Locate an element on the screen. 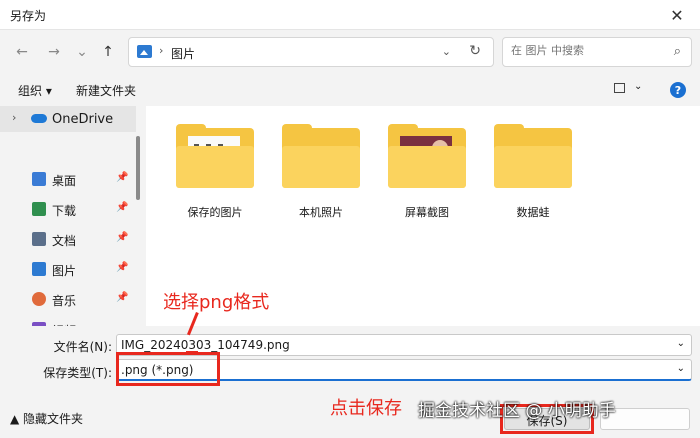 The height and width of the screenshot is (438, 700). forward-arrow-icon: → is located at coordinates (54, 52).